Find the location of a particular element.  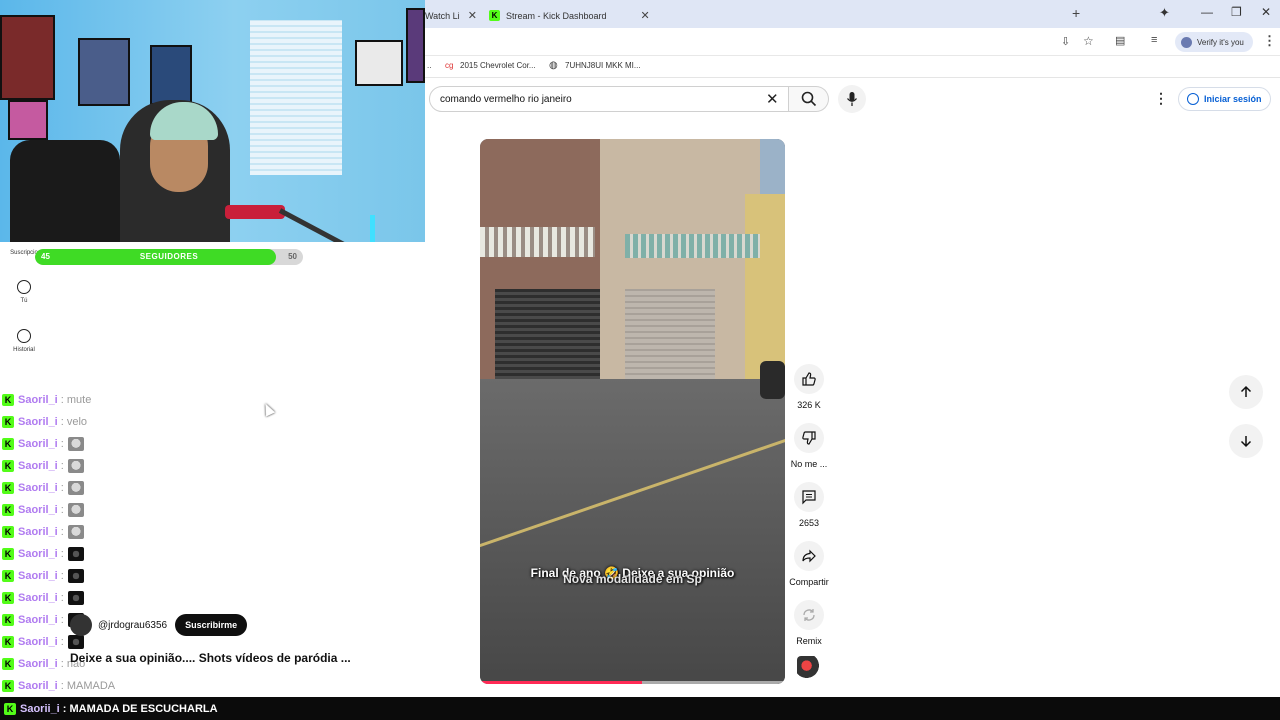

microphone-icon is located at coordinates (852, 99).